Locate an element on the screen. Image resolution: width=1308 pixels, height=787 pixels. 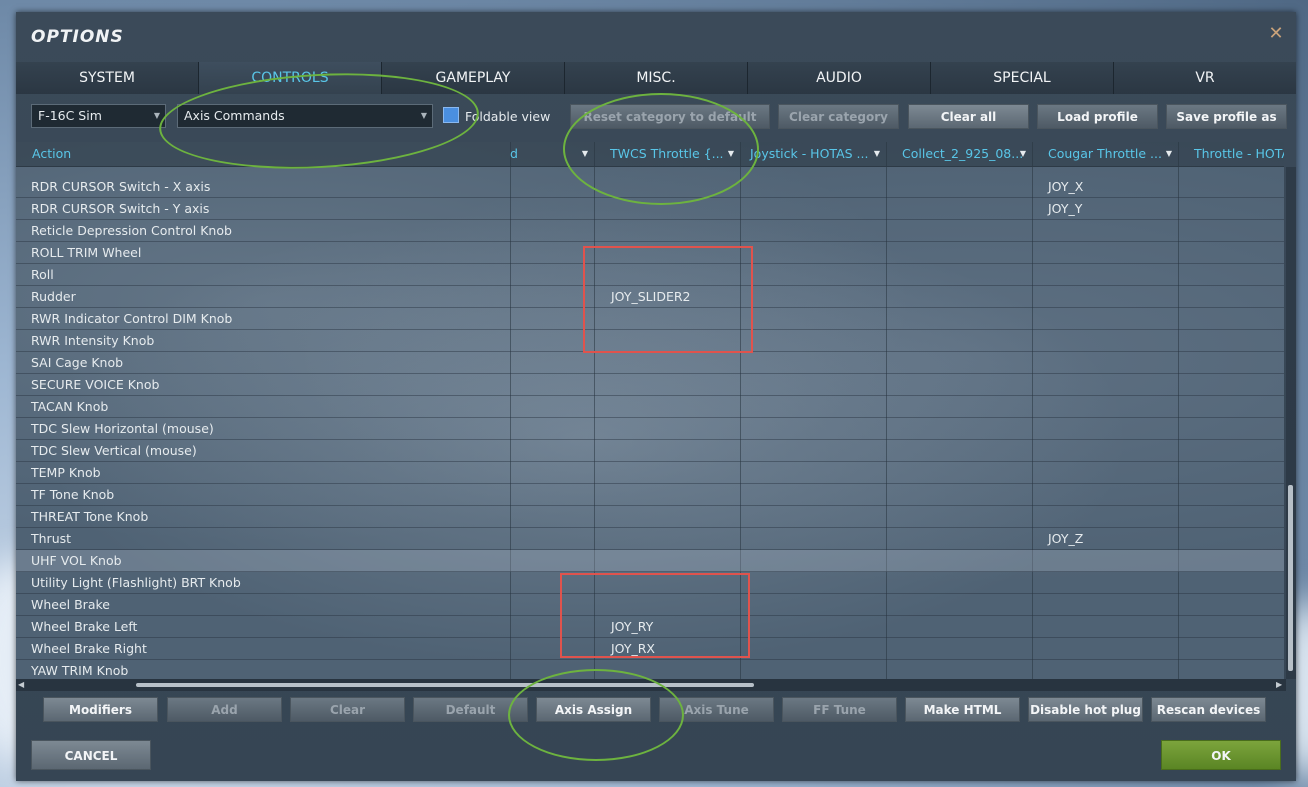
table-row: SAI Cage Knob is located at coordinates (650, 363).